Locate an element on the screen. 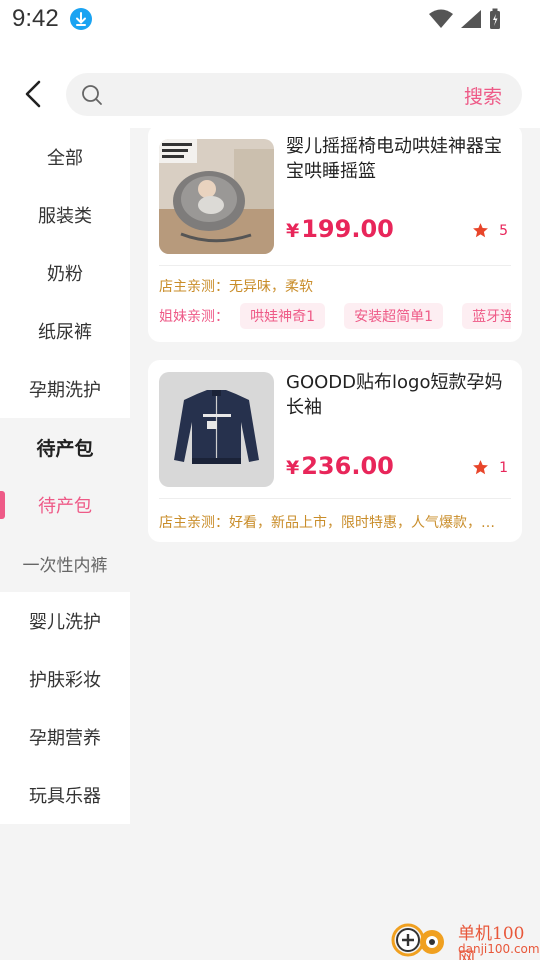  category-label: 玩具乐器 is located at coordinates (65, 796).